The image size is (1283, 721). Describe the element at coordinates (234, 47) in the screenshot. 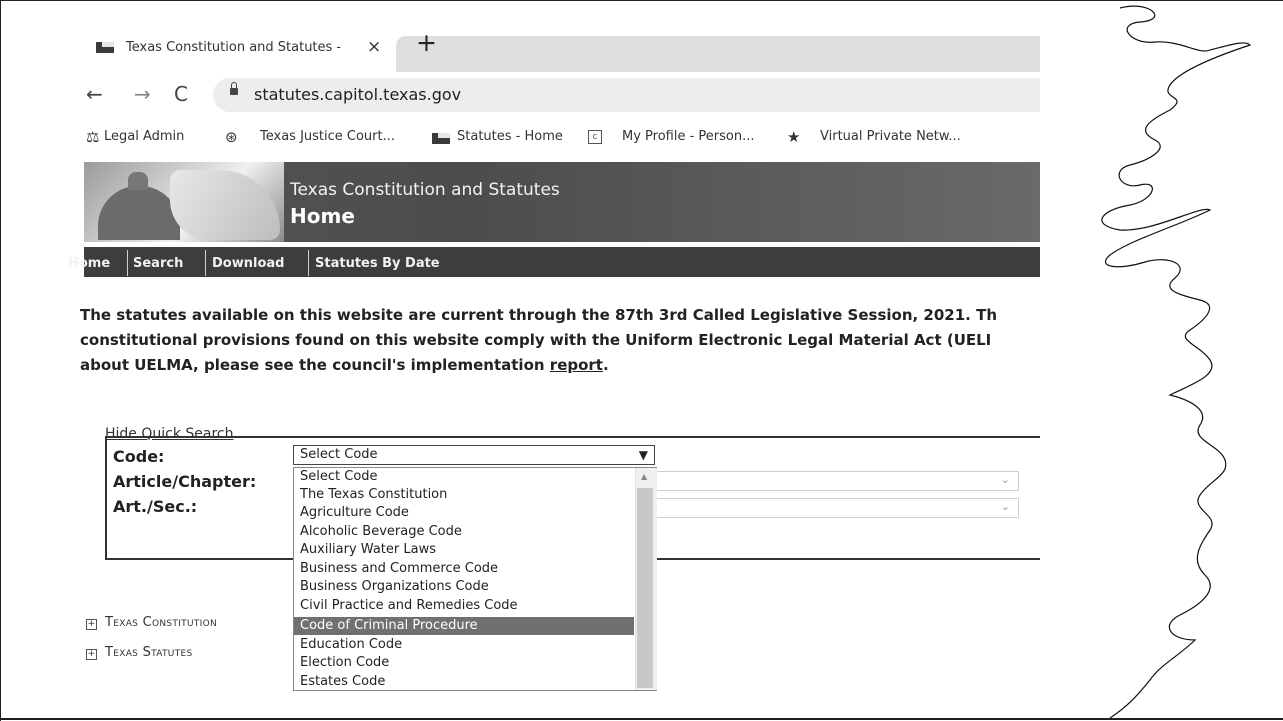

I see `tab-title: Texas Constitution and Statutes -` at that location.